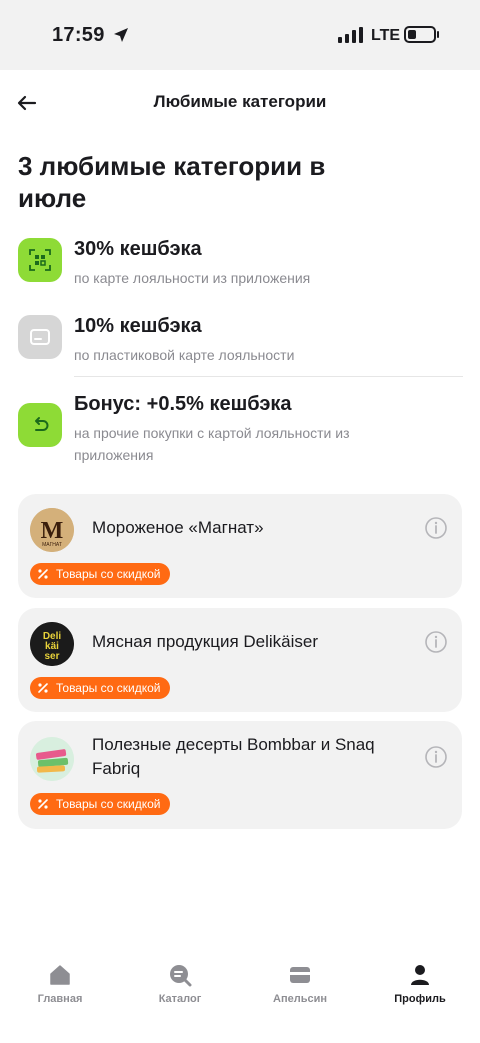  I want to click on battery-tip, so click(438, 34).